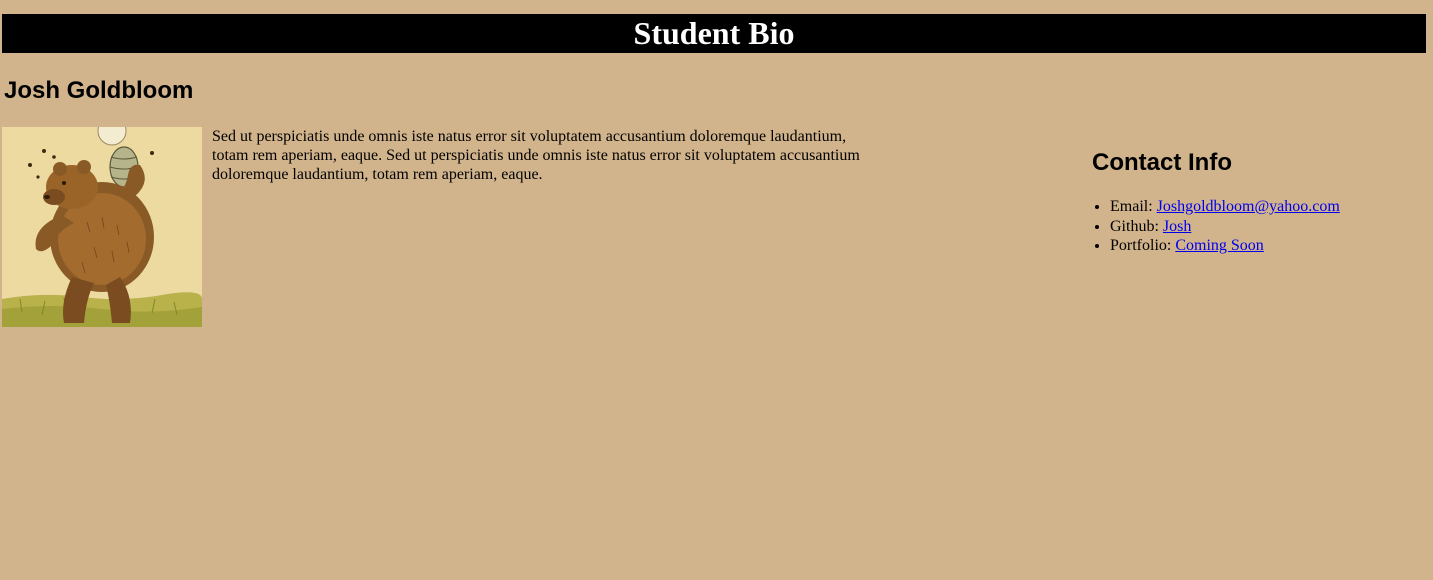 The height and width of the screenshot is (580, 1433). I want to click on contact-item-email: Email: Joshgoldbloom@yahoo.com, so click(1266, 207).